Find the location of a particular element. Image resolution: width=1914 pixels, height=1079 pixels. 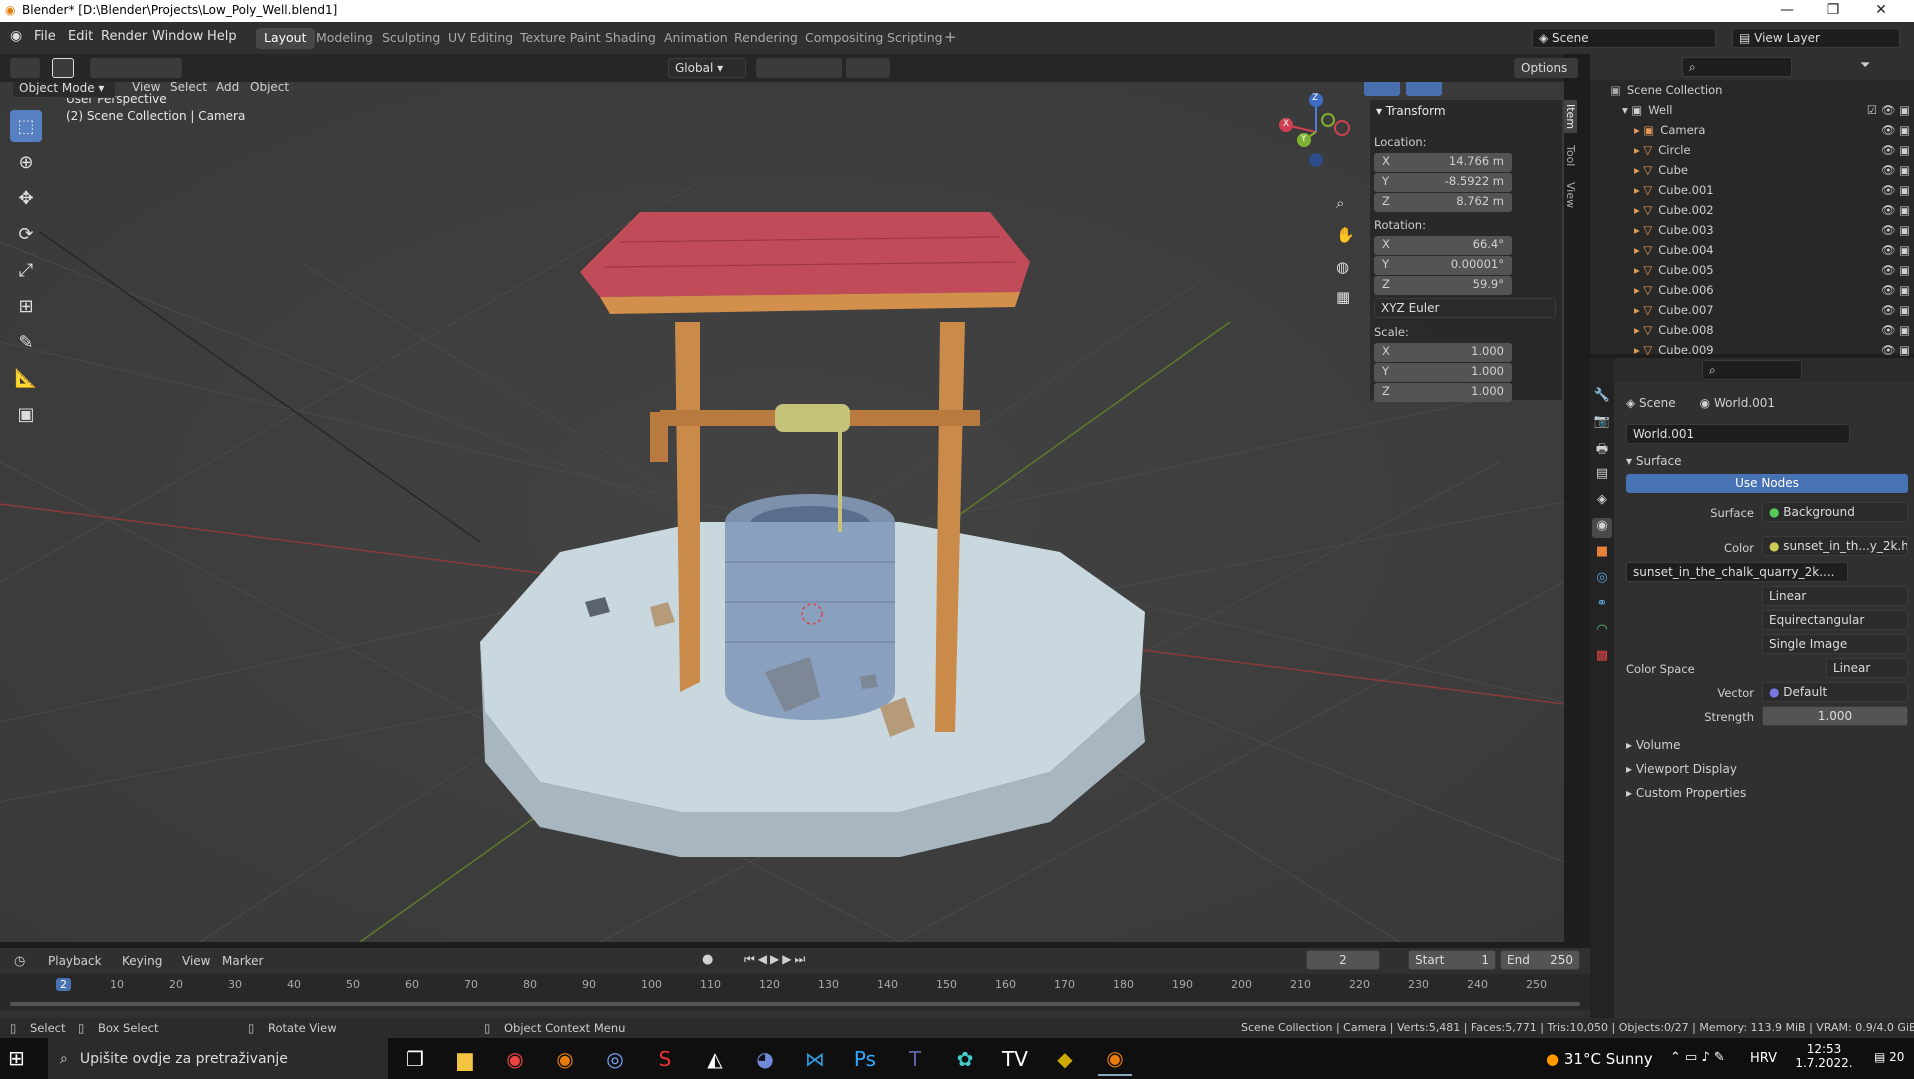

transform-header: ▾ Transform is located at coordinates (1411, 111).